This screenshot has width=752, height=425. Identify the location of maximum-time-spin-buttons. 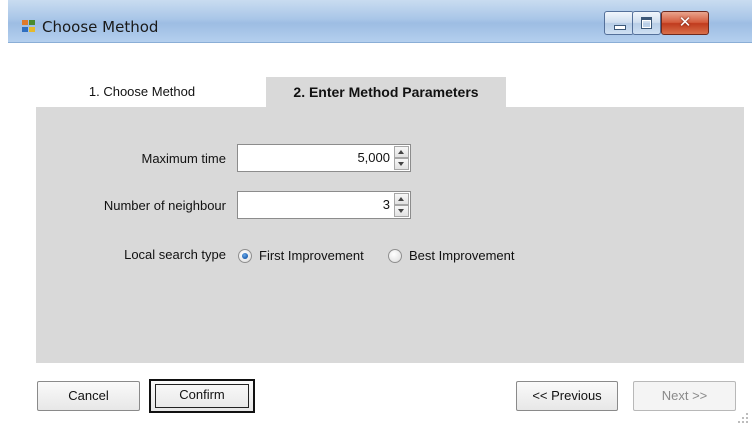
(401, 158).